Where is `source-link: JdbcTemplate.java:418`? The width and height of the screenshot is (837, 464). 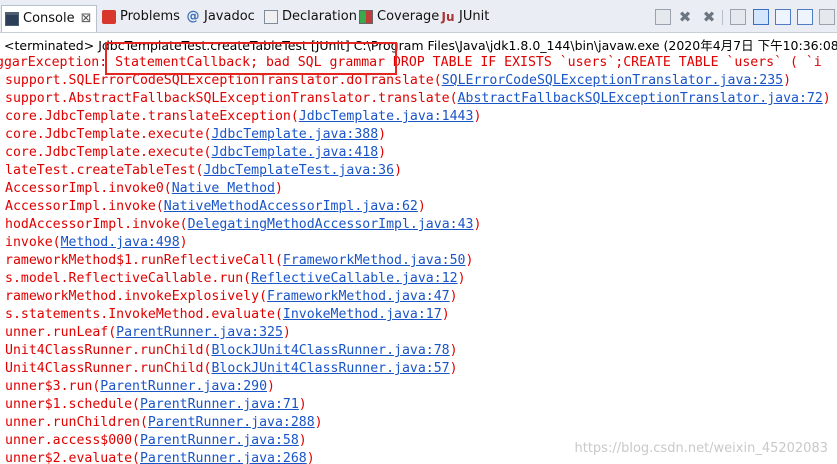 source-link: JdbcTemplate.java:418 is located at coordinates (294, 152).